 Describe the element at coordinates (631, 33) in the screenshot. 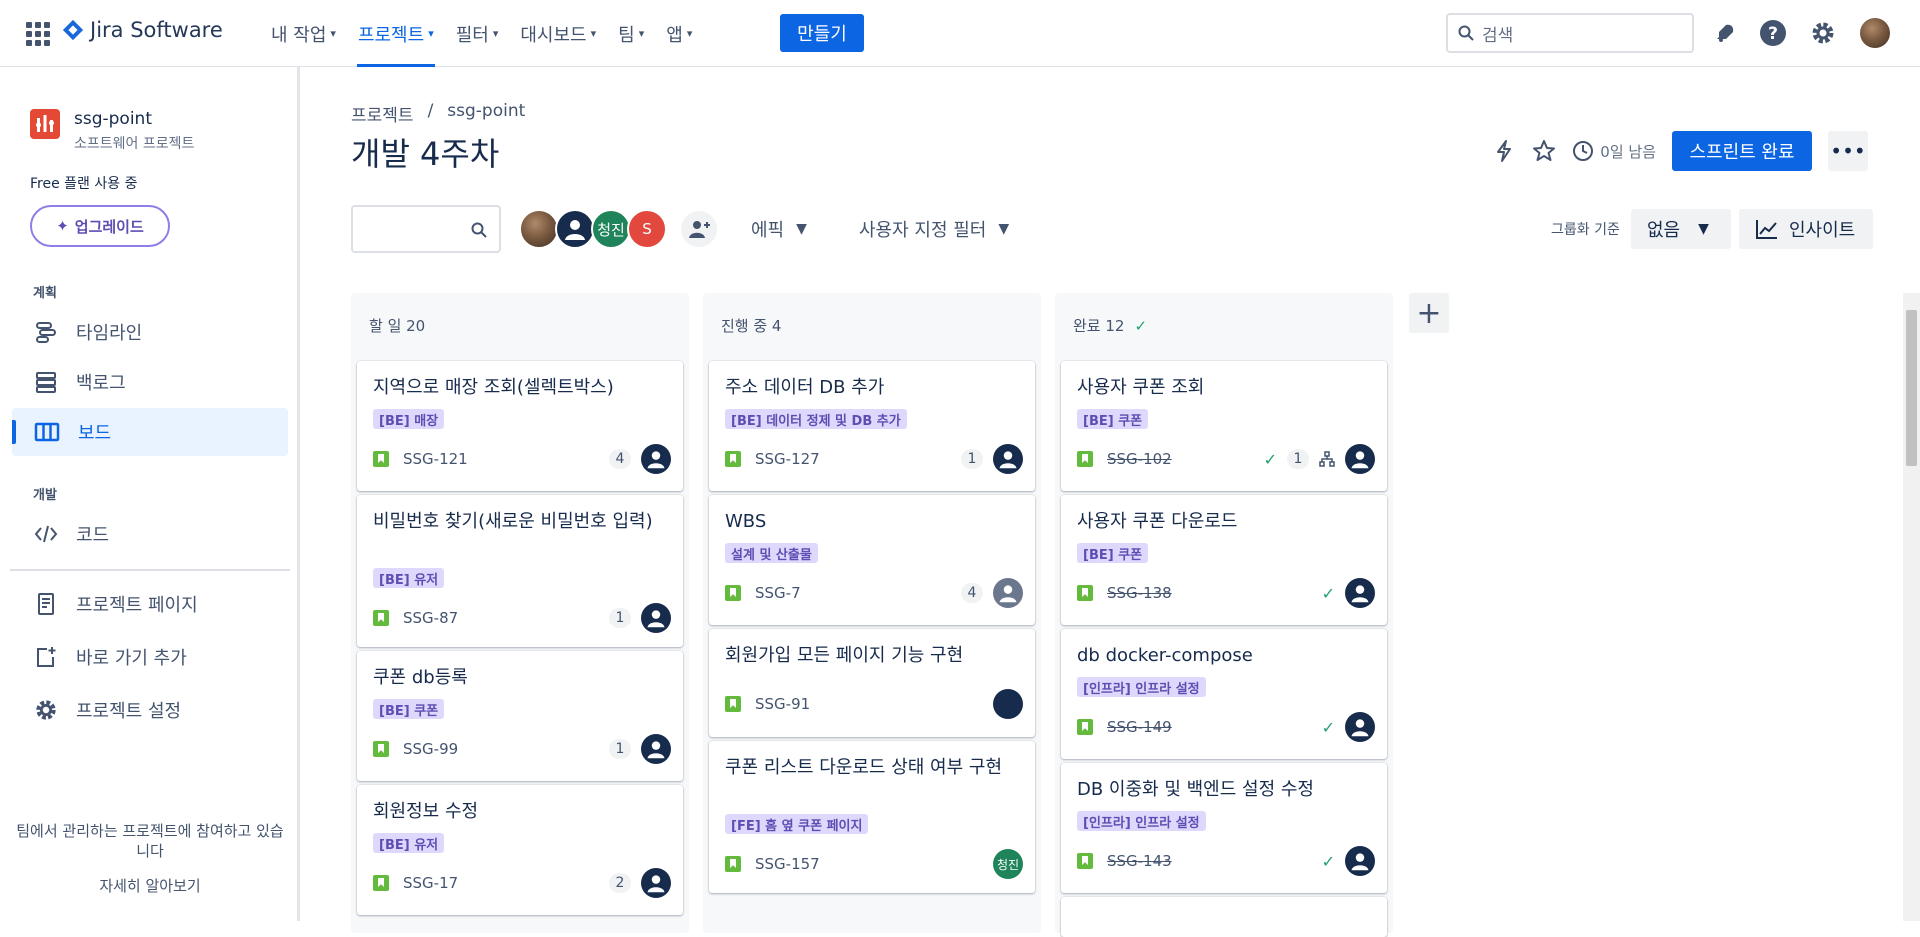

I see `nav-teams: 팀 ▾` at that location.